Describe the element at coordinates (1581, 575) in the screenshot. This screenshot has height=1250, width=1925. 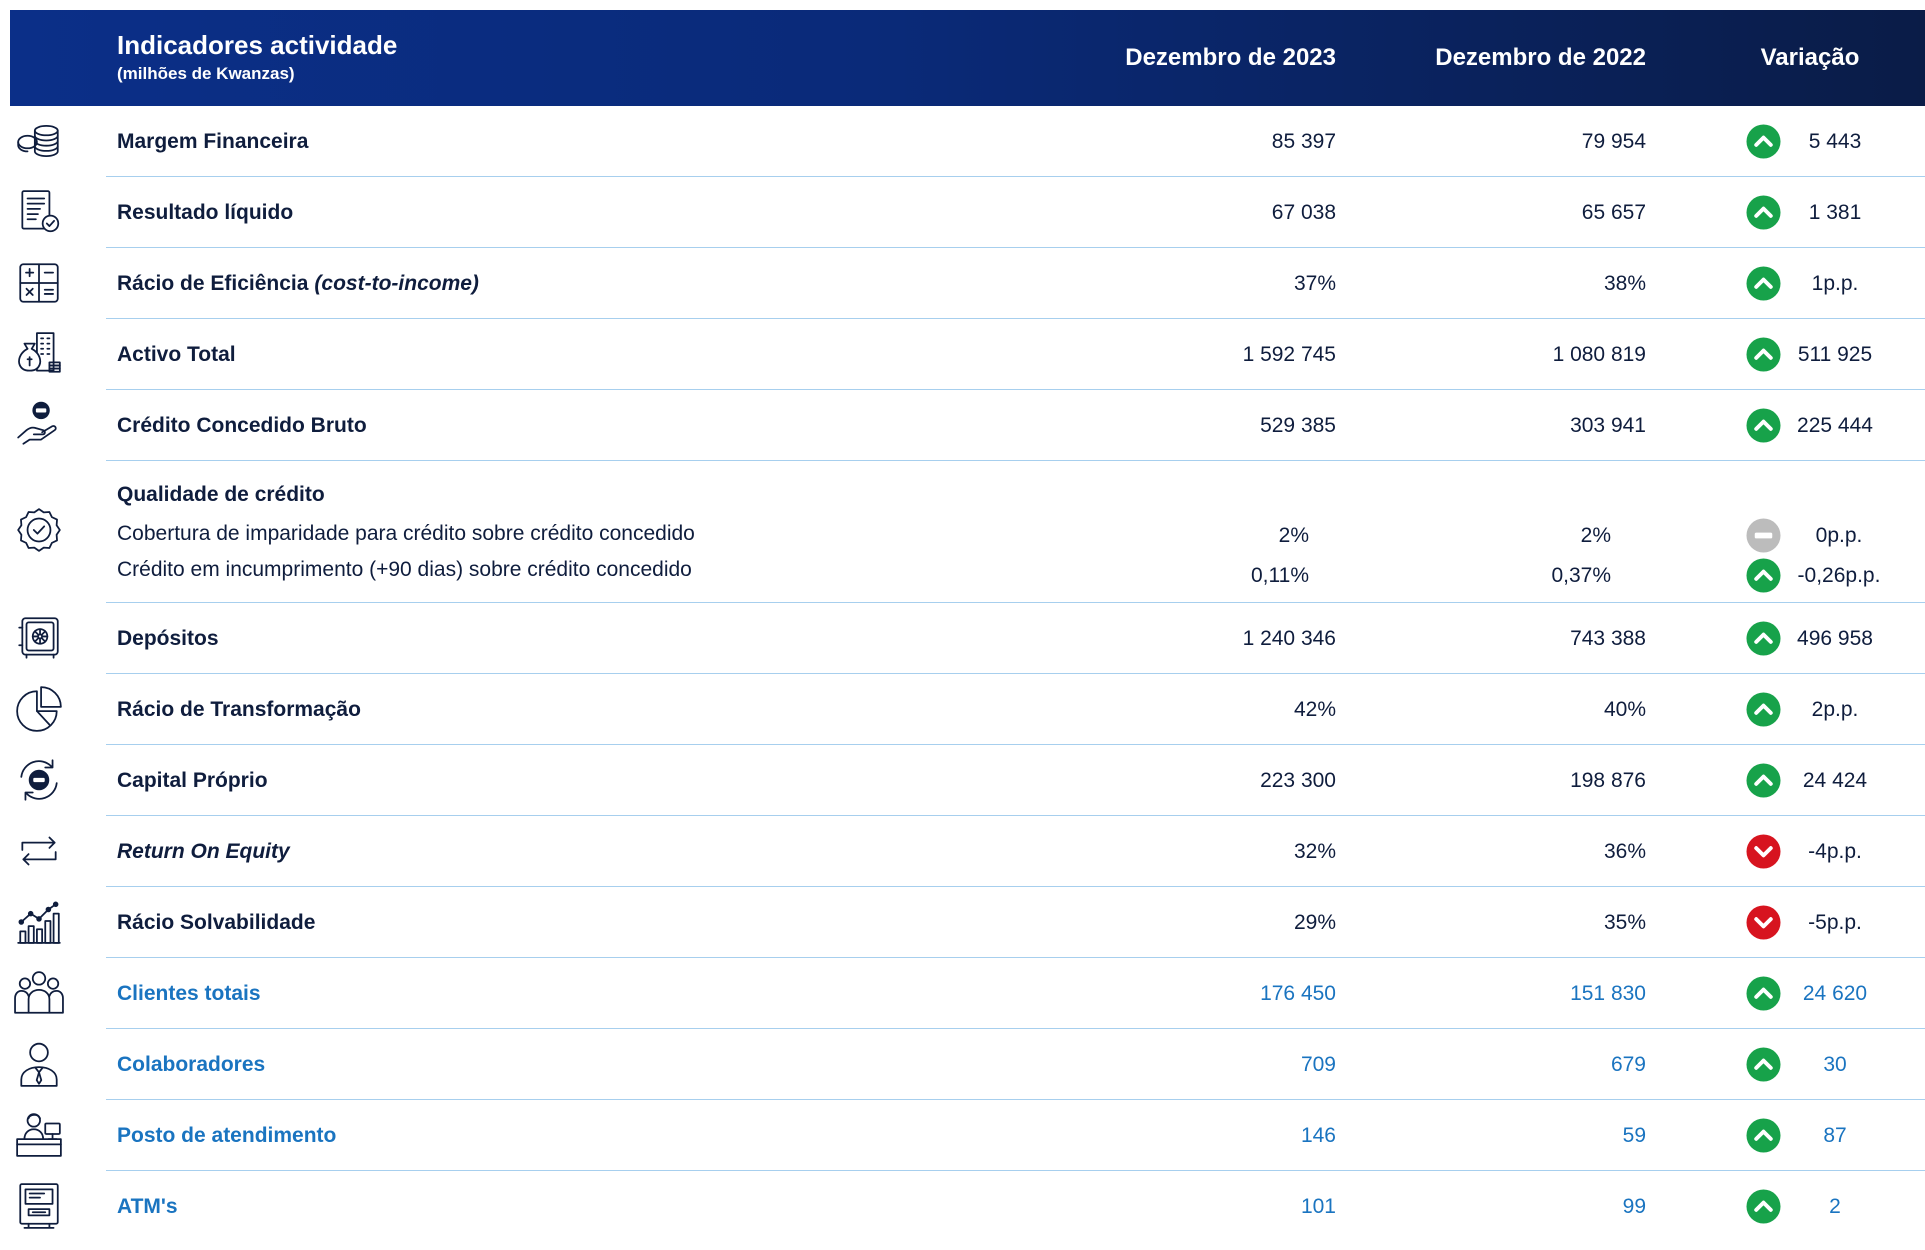
I see `value-2022: 0,37%` at that location.